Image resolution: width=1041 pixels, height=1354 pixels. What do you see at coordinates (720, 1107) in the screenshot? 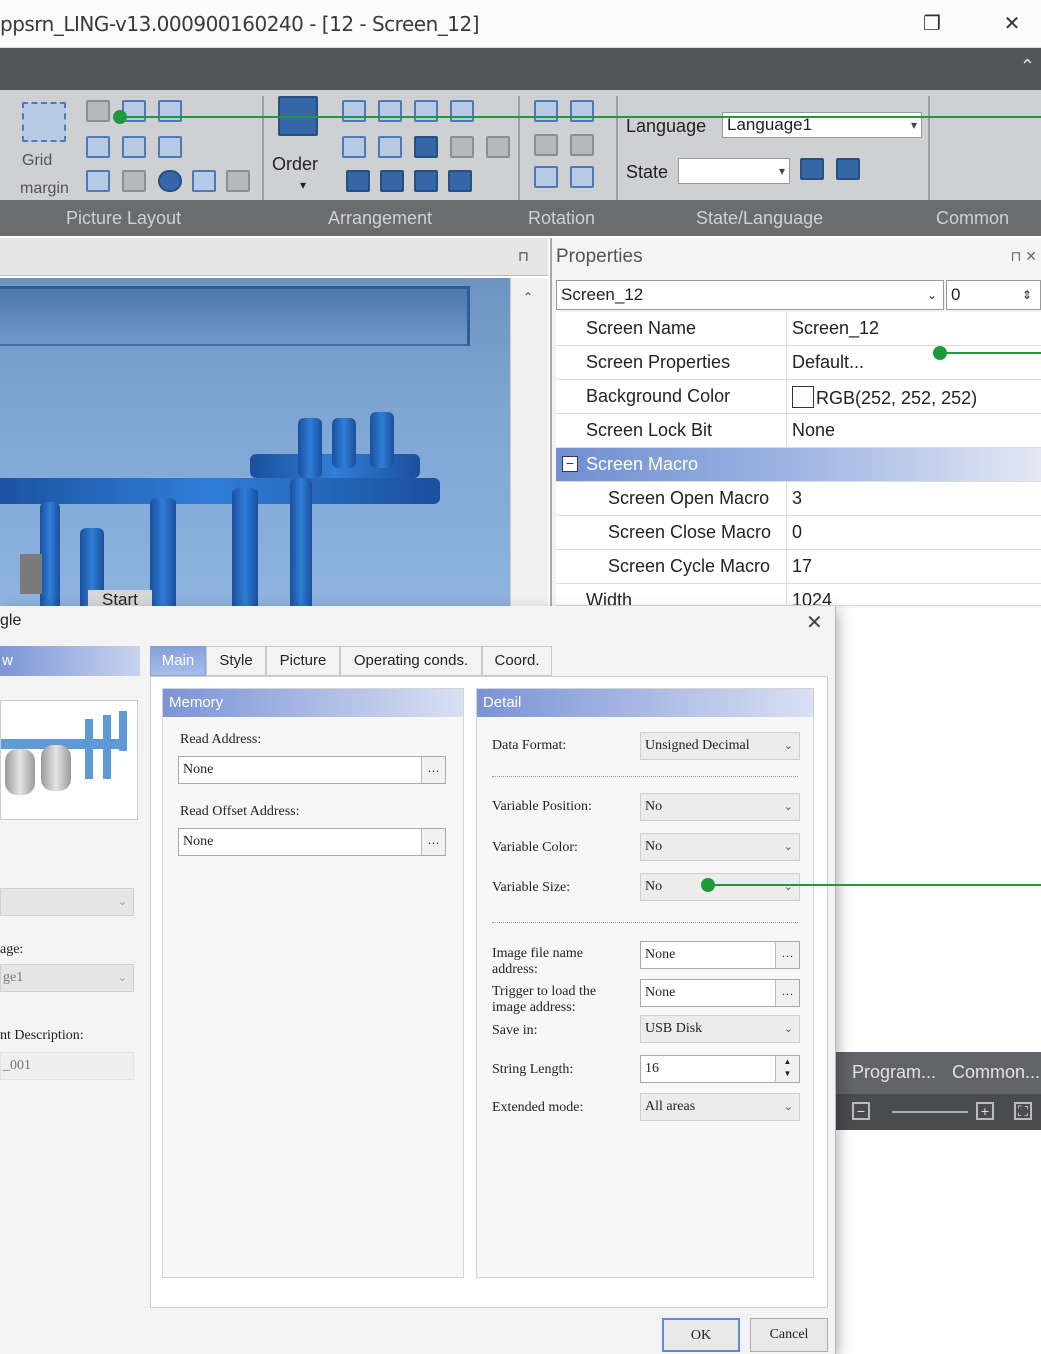
I see `extended-mode-select: All areas ⌄` at bounding box center [720, 1107].